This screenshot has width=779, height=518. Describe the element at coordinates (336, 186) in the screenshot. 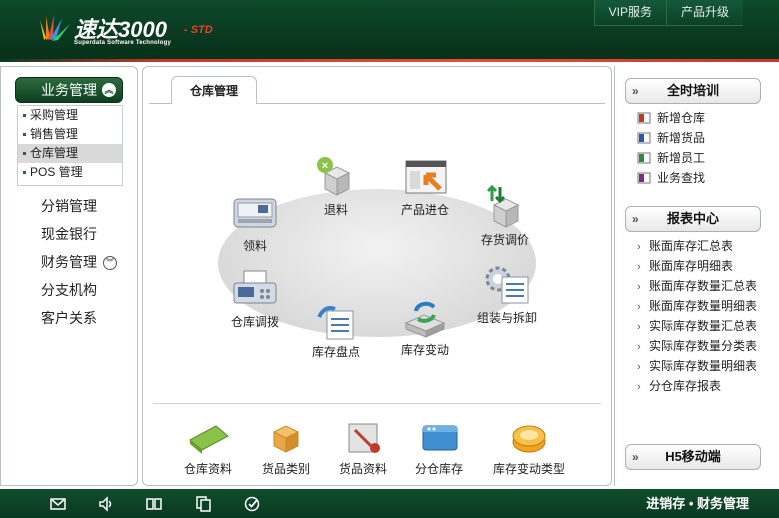

I see `flow-return-material: × 退料` at that location.